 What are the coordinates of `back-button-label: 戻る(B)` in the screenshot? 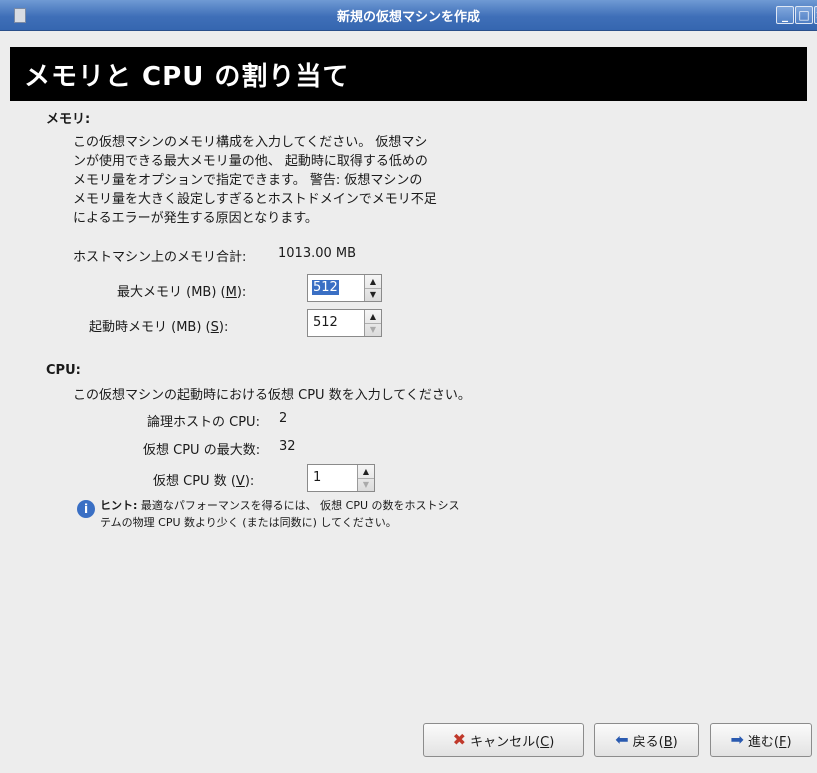 It's located at (655, 742).